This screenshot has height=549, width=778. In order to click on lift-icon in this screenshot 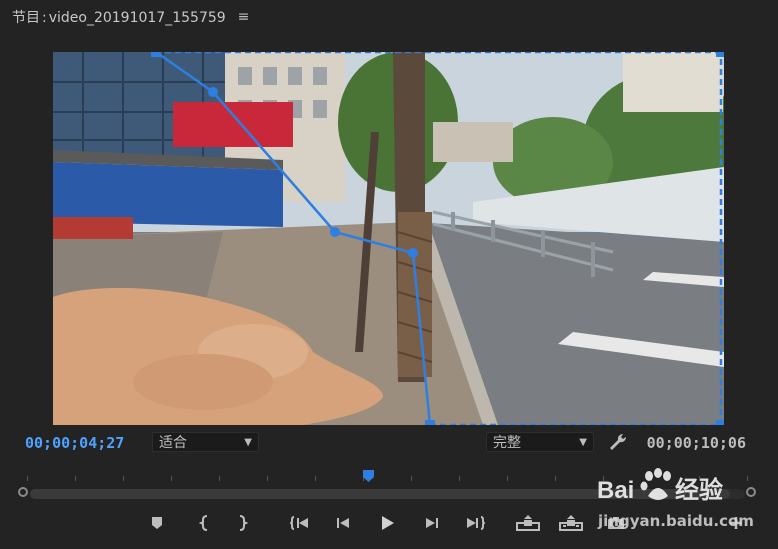, I will do `click(528, 523)`.